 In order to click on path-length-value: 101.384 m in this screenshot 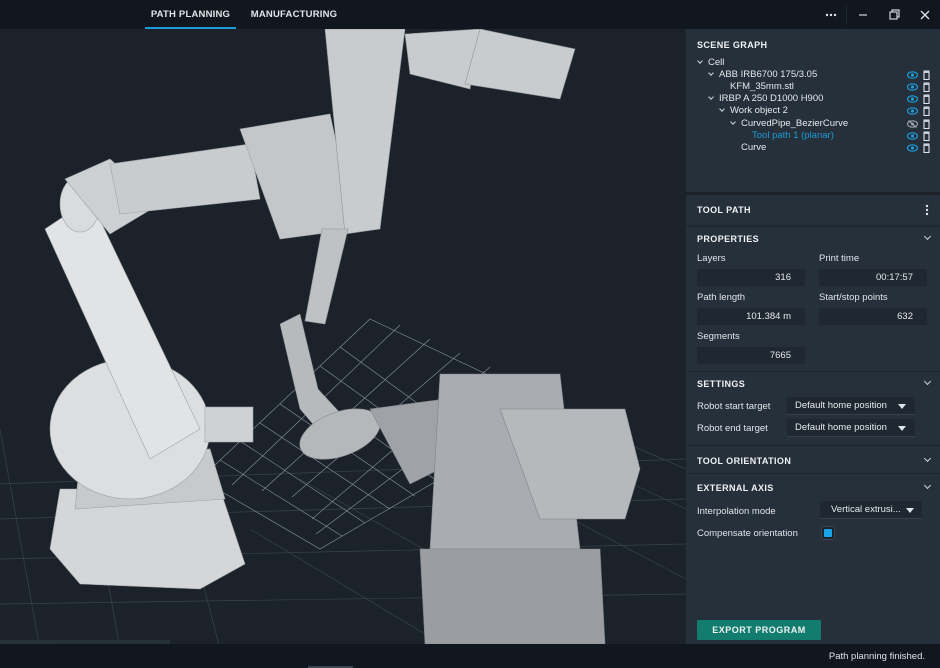, I will do `click(751, 316)`.